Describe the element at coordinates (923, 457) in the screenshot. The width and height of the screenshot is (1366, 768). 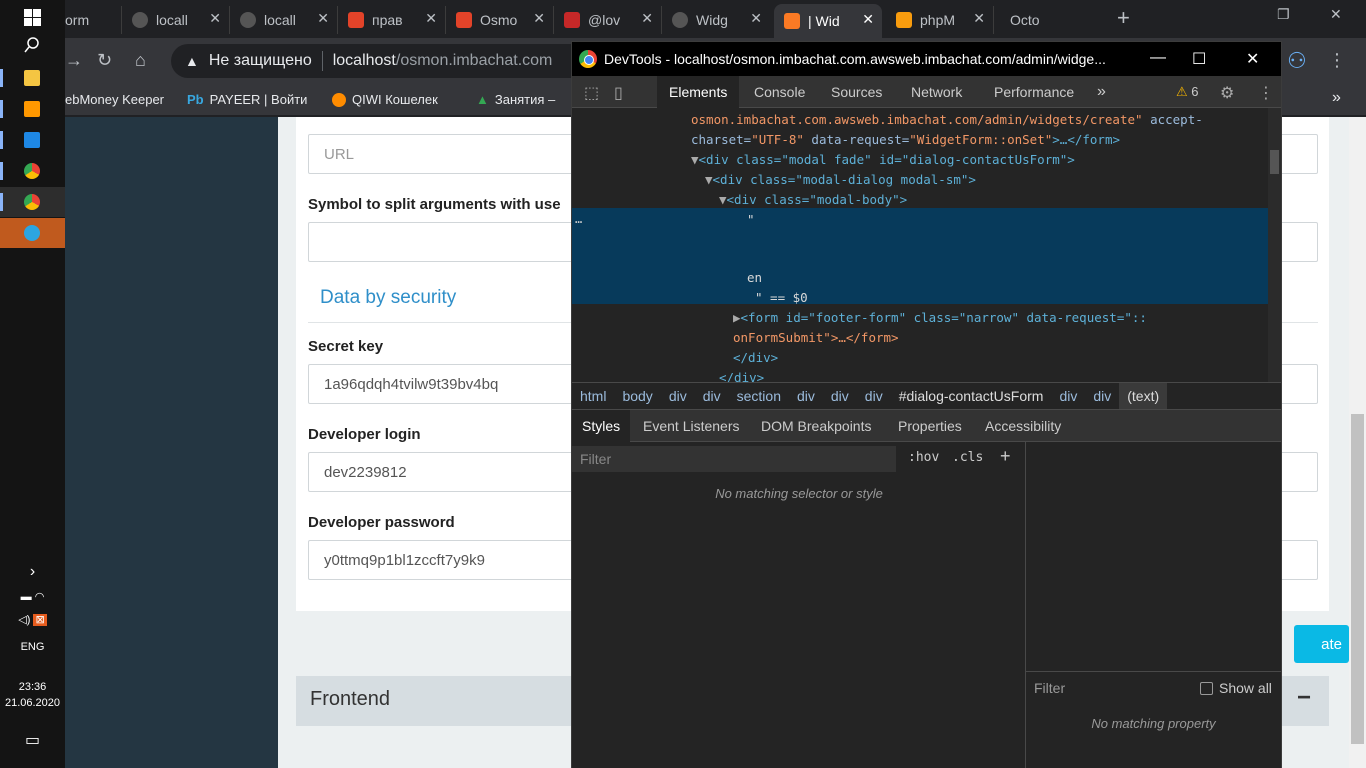
I see `hov-toggle: :hov` at that location.